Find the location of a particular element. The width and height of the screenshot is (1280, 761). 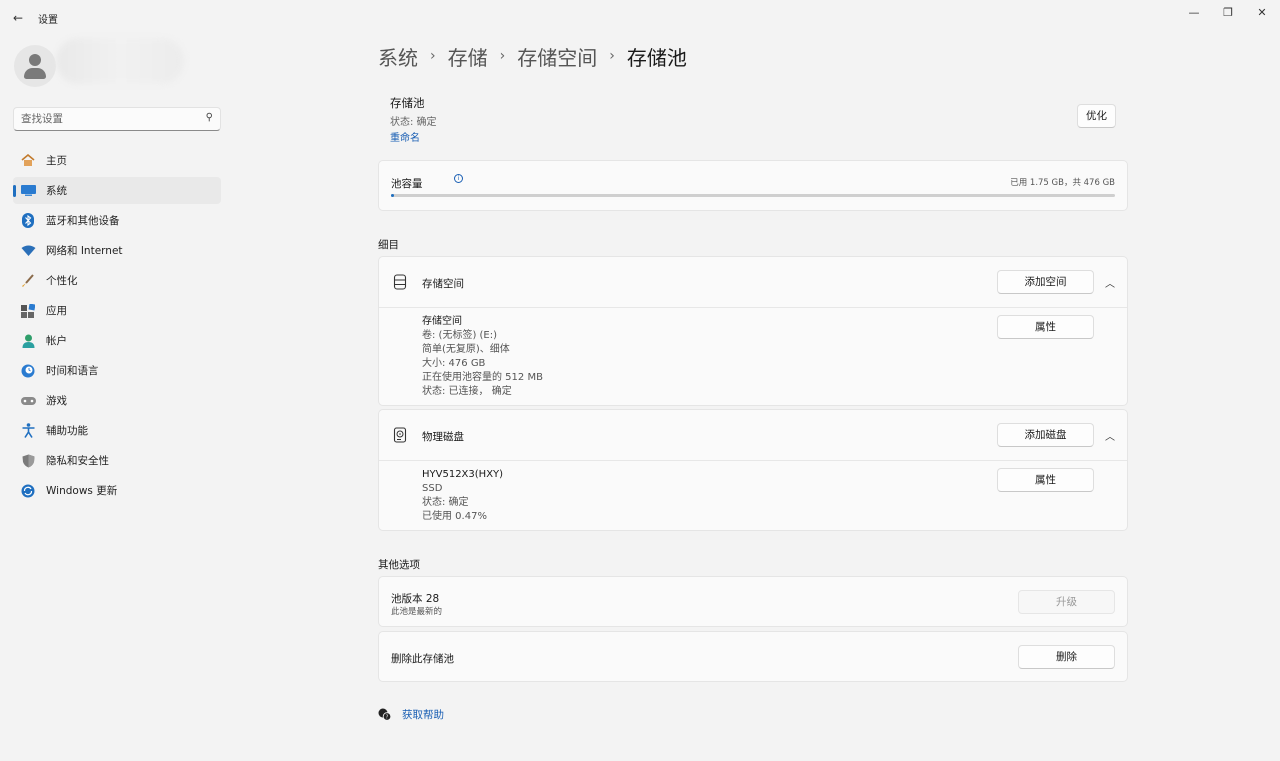

upgrade-button: 升级 is located at coordinates (1066, 602).